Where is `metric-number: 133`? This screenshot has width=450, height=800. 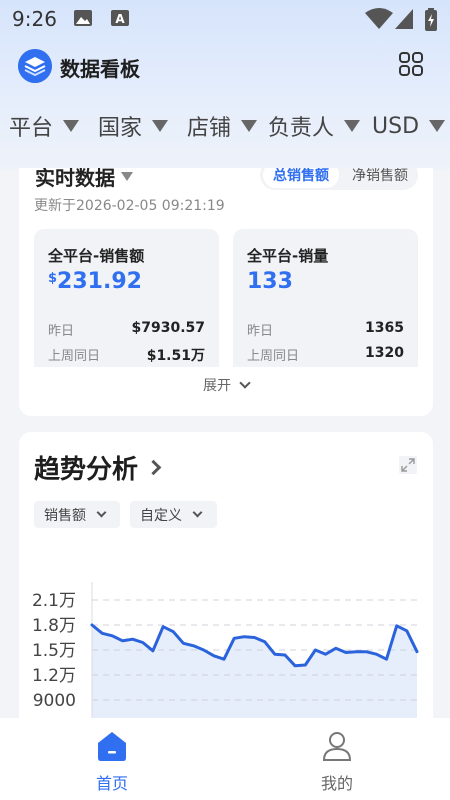
metric-number: 133 is located at coordinates (270, 281).